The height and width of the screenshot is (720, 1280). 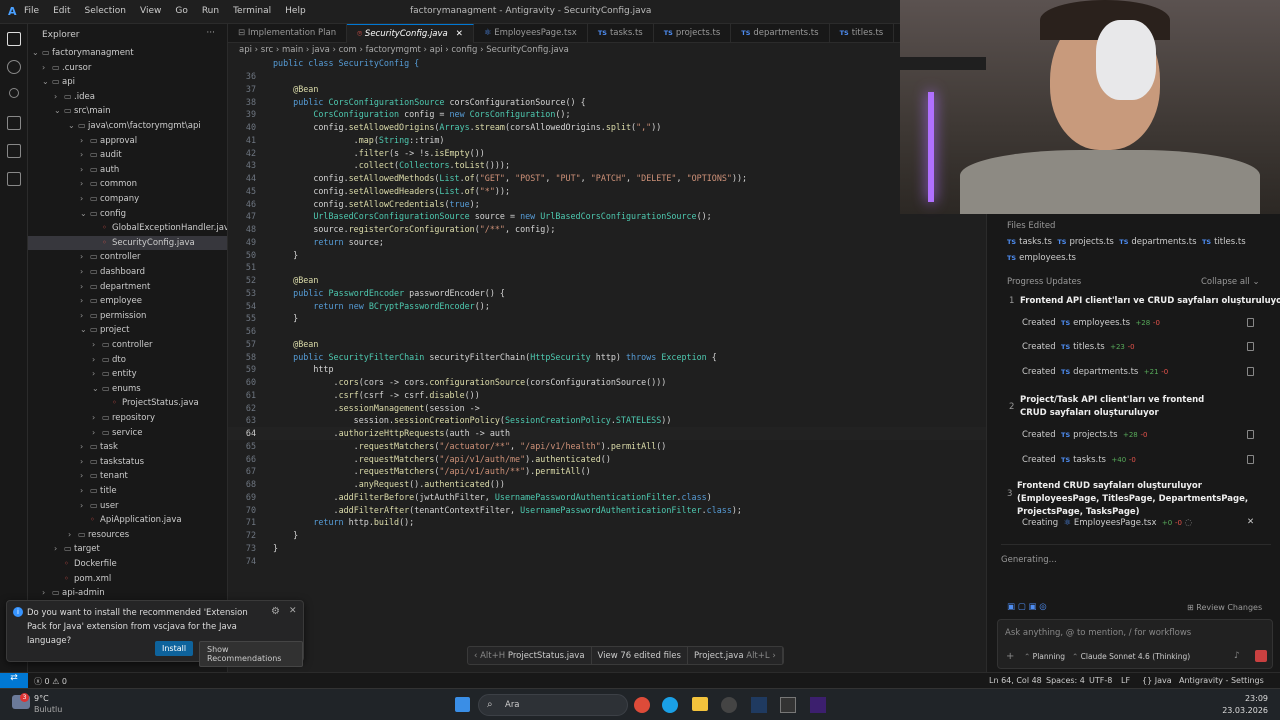 What do you see at coordinates (127, 242) in the screenshot?
I see `tree-item: ◦ SecurityConfig.java` at bounding box center [127, 242].